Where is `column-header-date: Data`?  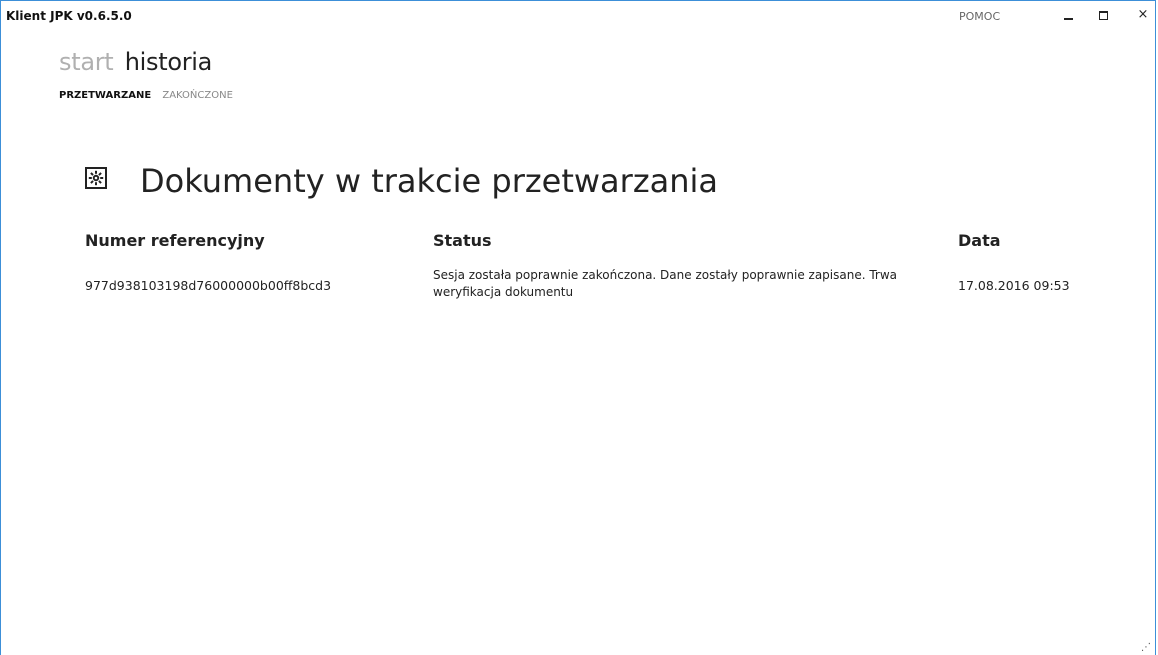
column-header-date: Data is located at coordinates (979, 240).